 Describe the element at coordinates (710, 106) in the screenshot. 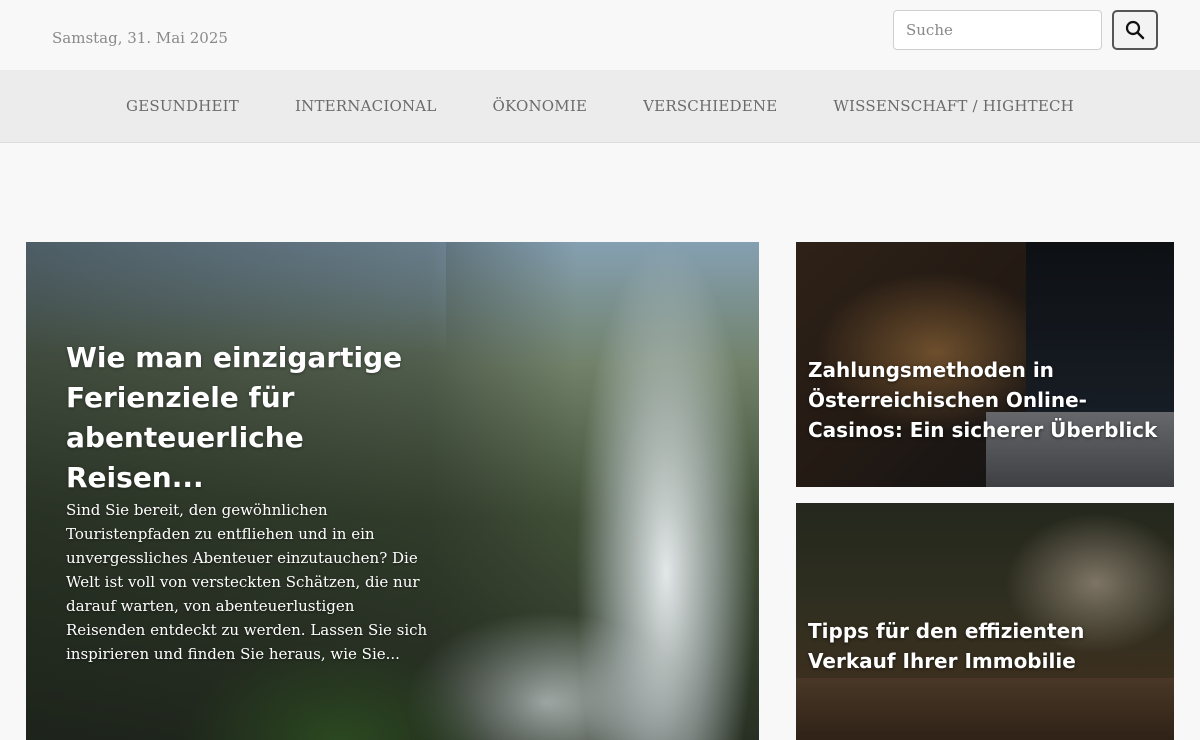

I see `nav-item-verschiedene: VERSCHIEDENE` at that location.